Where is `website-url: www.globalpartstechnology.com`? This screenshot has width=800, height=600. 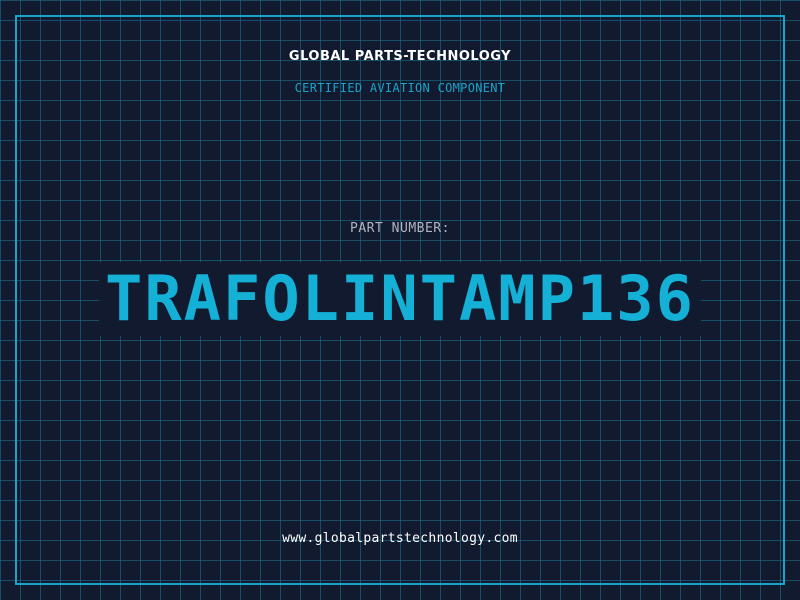 website-url: www.globalpartstechnology.com is located at coordinates (400, 538).